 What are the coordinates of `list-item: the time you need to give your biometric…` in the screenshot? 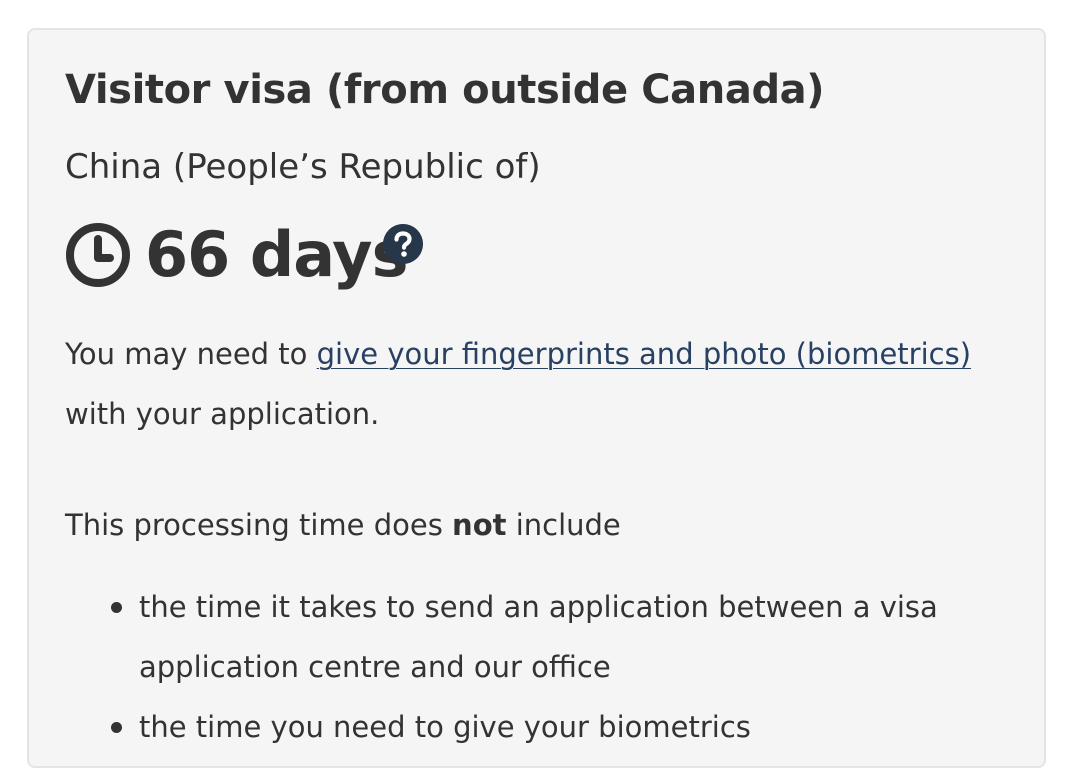 It's located at (515, 727).